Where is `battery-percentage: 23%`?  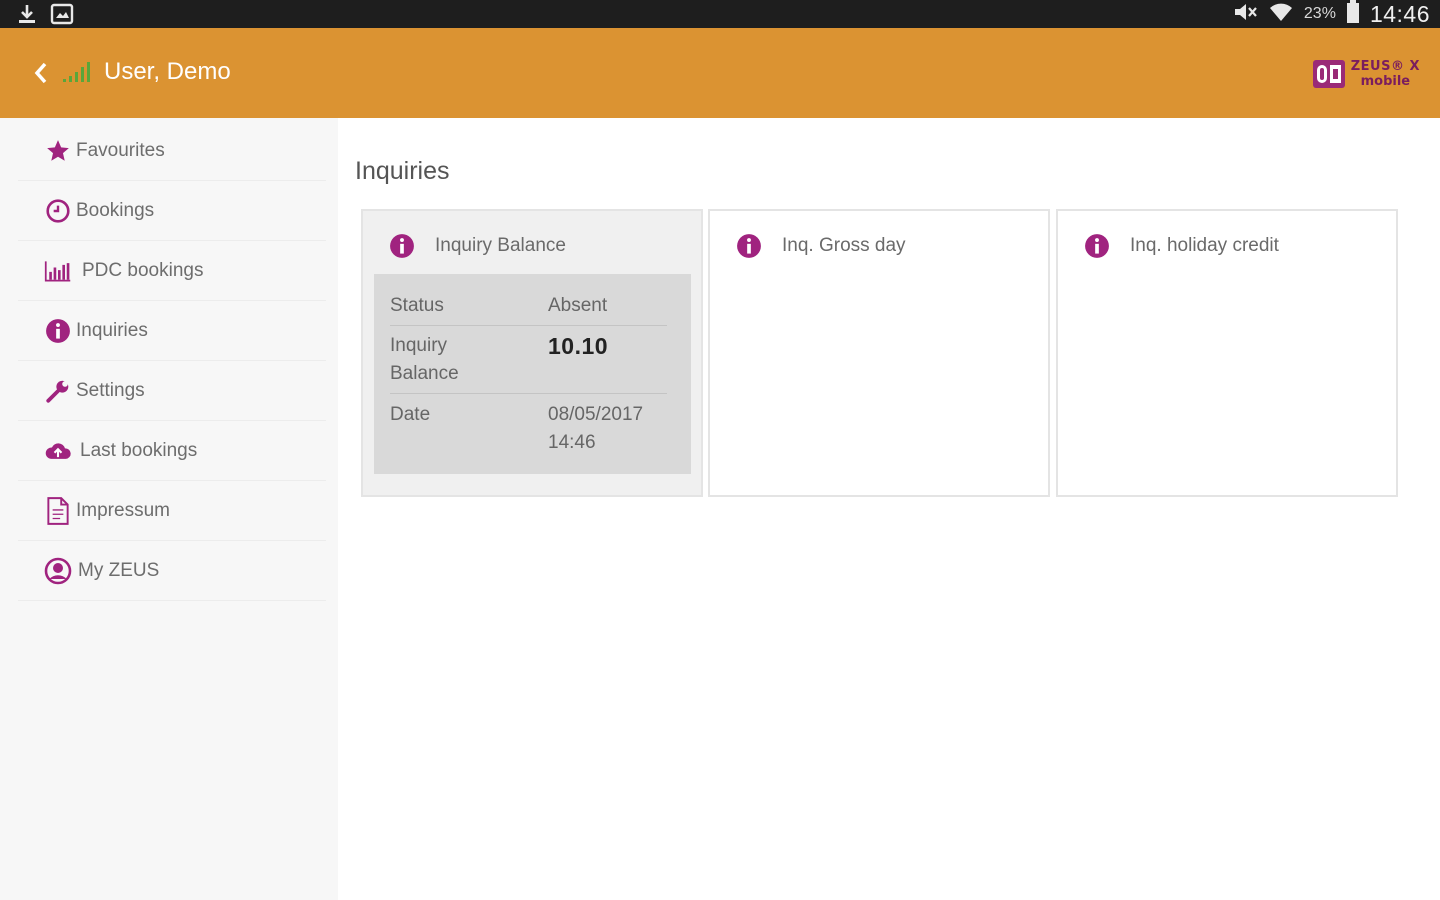
battery-percentage: 23% is located at coordinates (1319, 13).